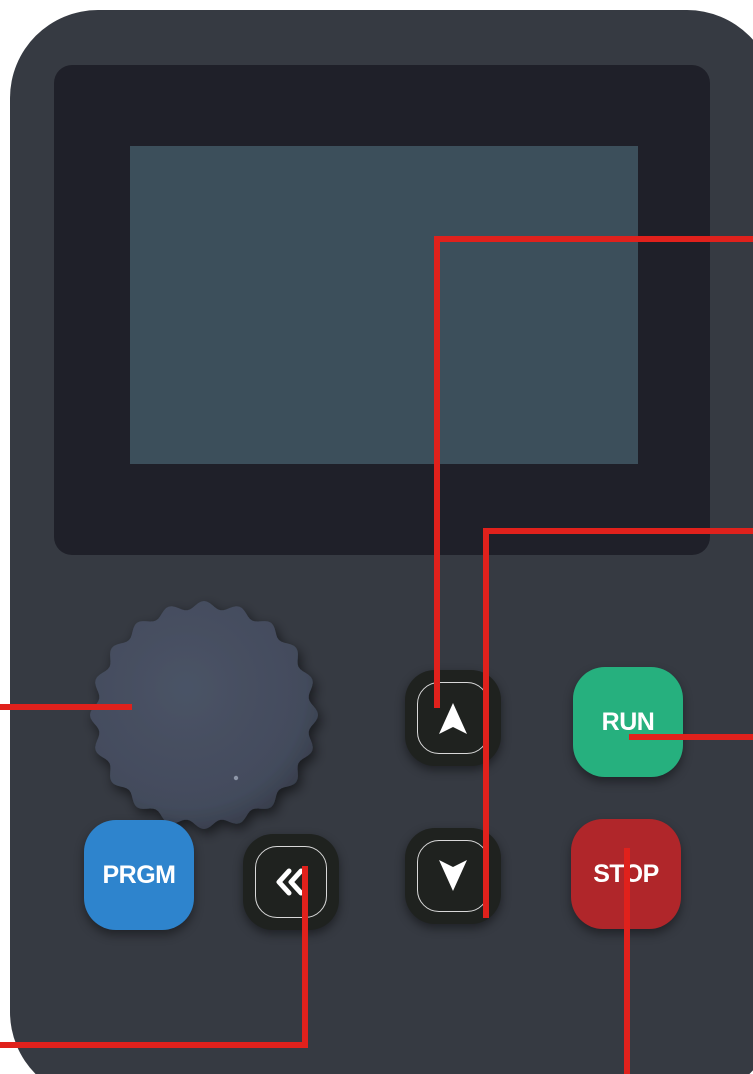 This screenshot has width=753, height=1074. I want to click on arrow-up-icon, so click(453, 718).